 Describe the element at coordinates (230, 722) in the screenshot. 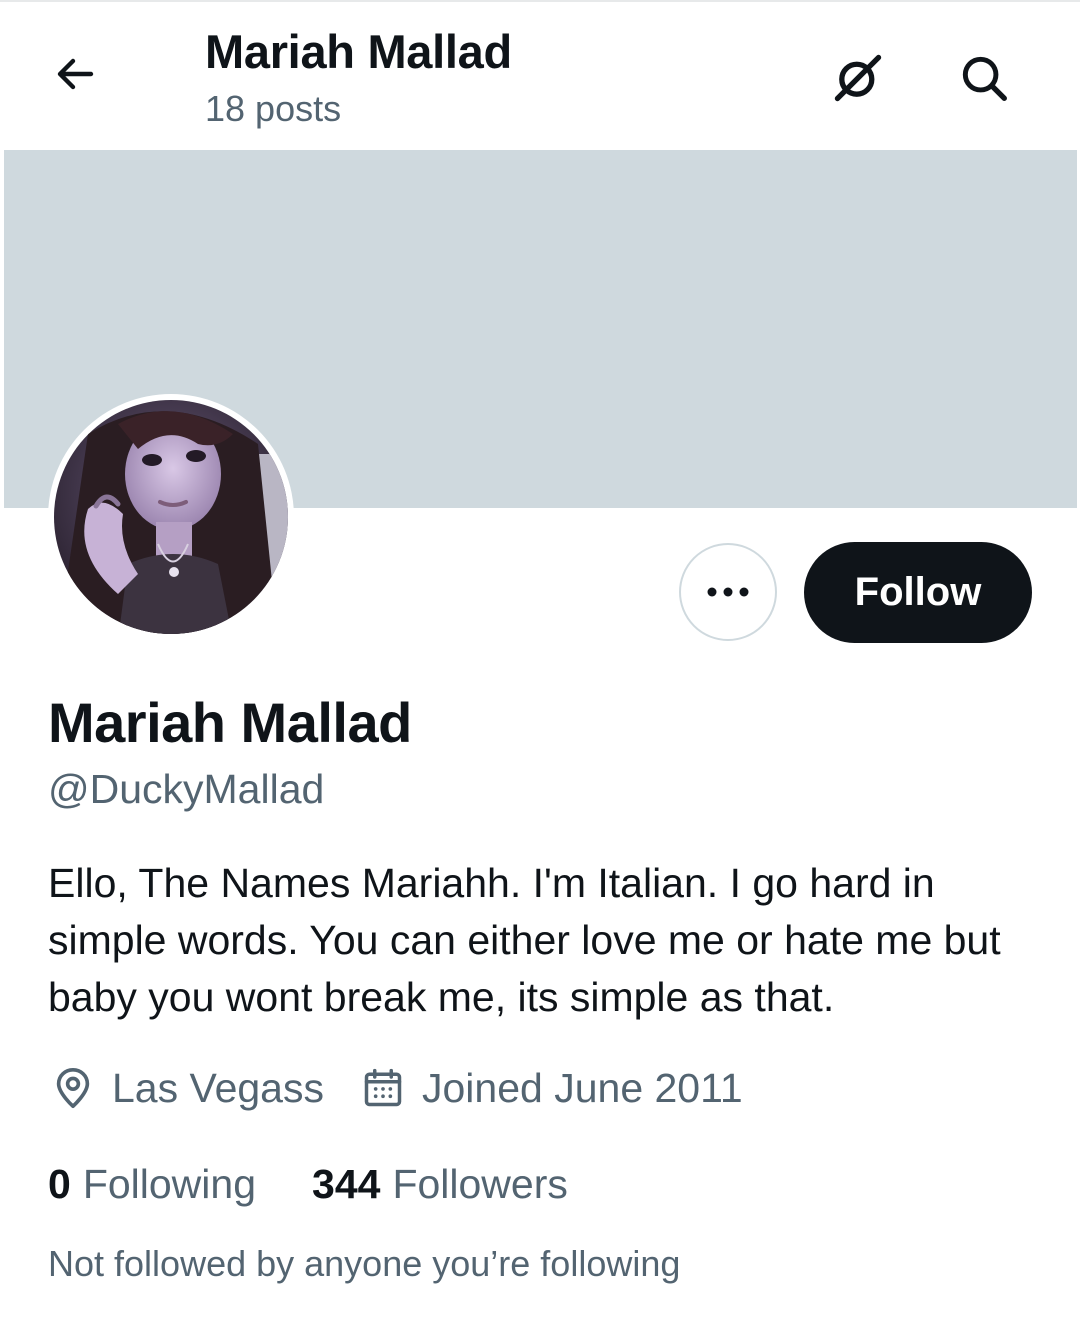

I see `profile-display-name: Mariah Mallad` at that location.